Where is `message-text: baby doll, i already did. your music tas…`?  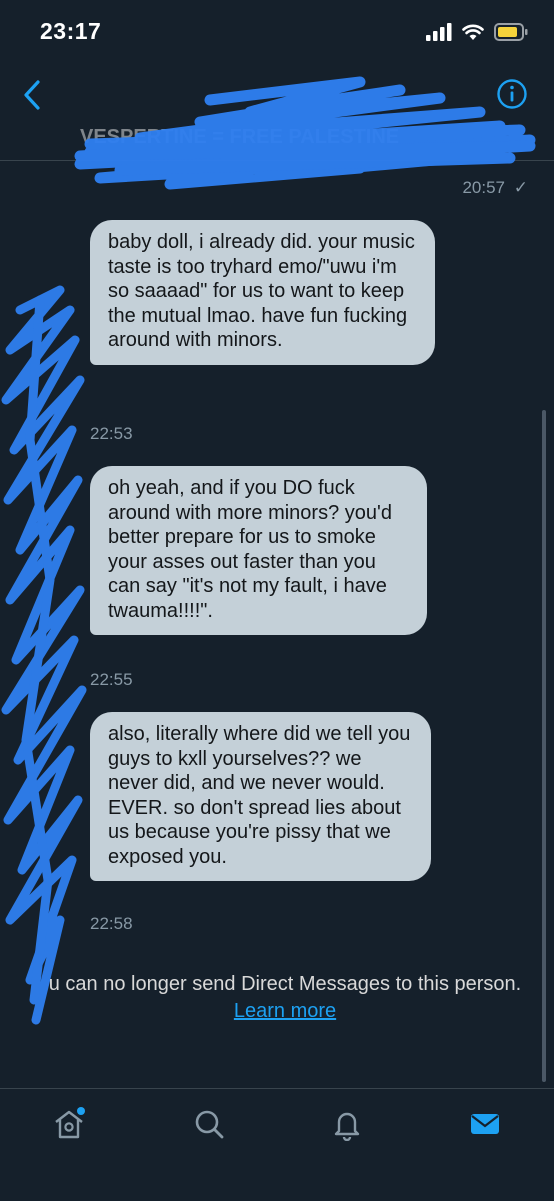
message-text: baby doll, i already did. your music tas… is located at coordinates (261, 291).